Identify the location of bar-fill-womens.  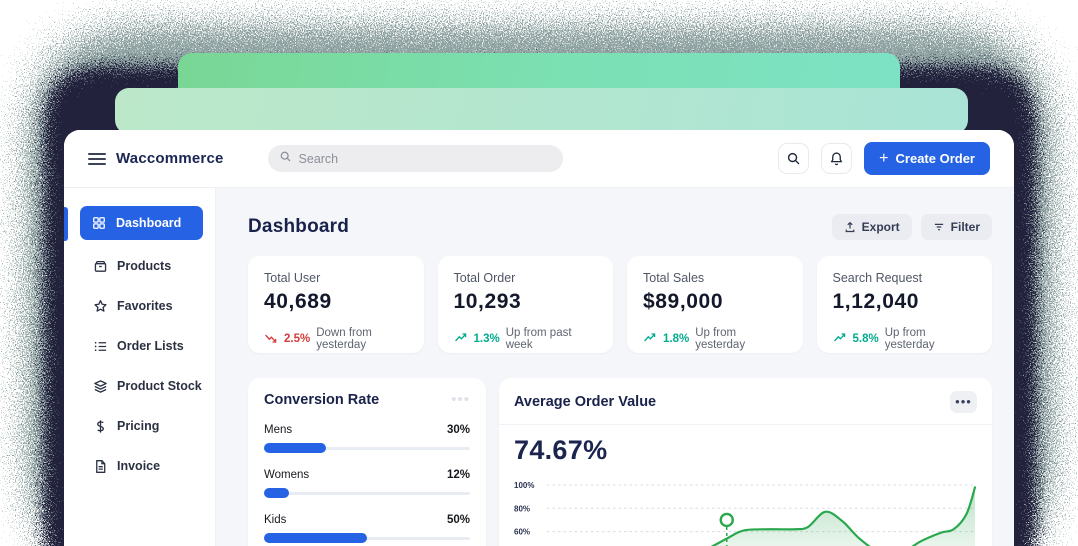
(276, 493).